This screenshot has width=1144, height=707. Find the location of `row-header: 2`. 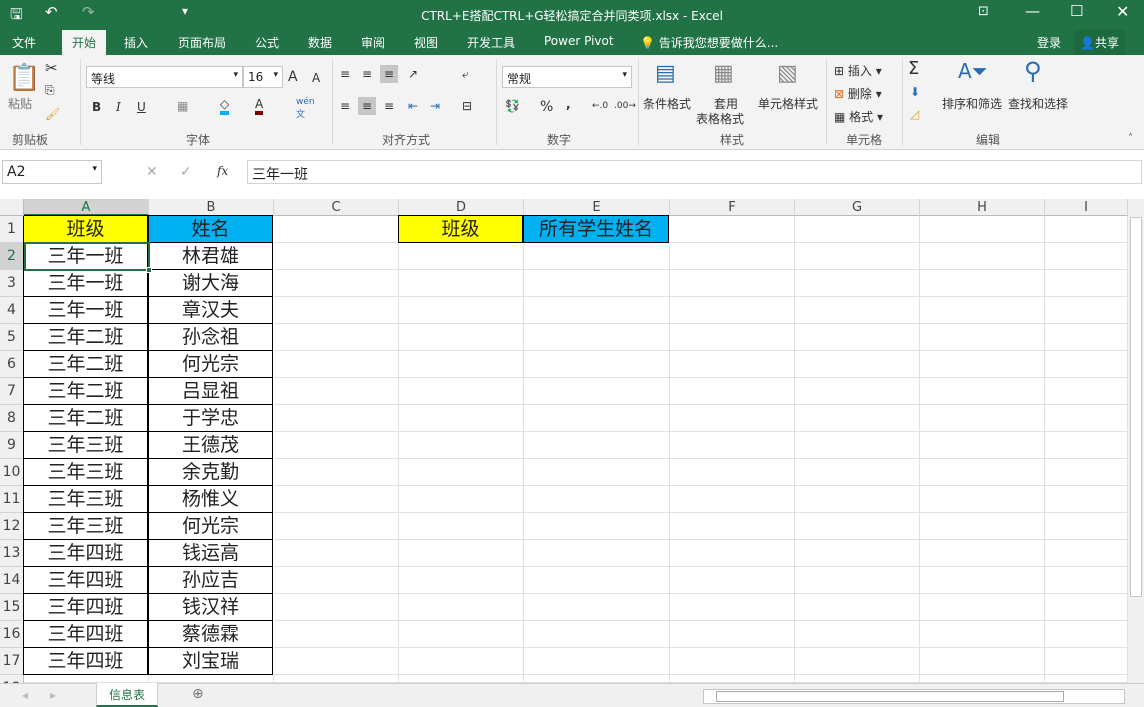

row-header: 2 is located at coordinates (12, 256).